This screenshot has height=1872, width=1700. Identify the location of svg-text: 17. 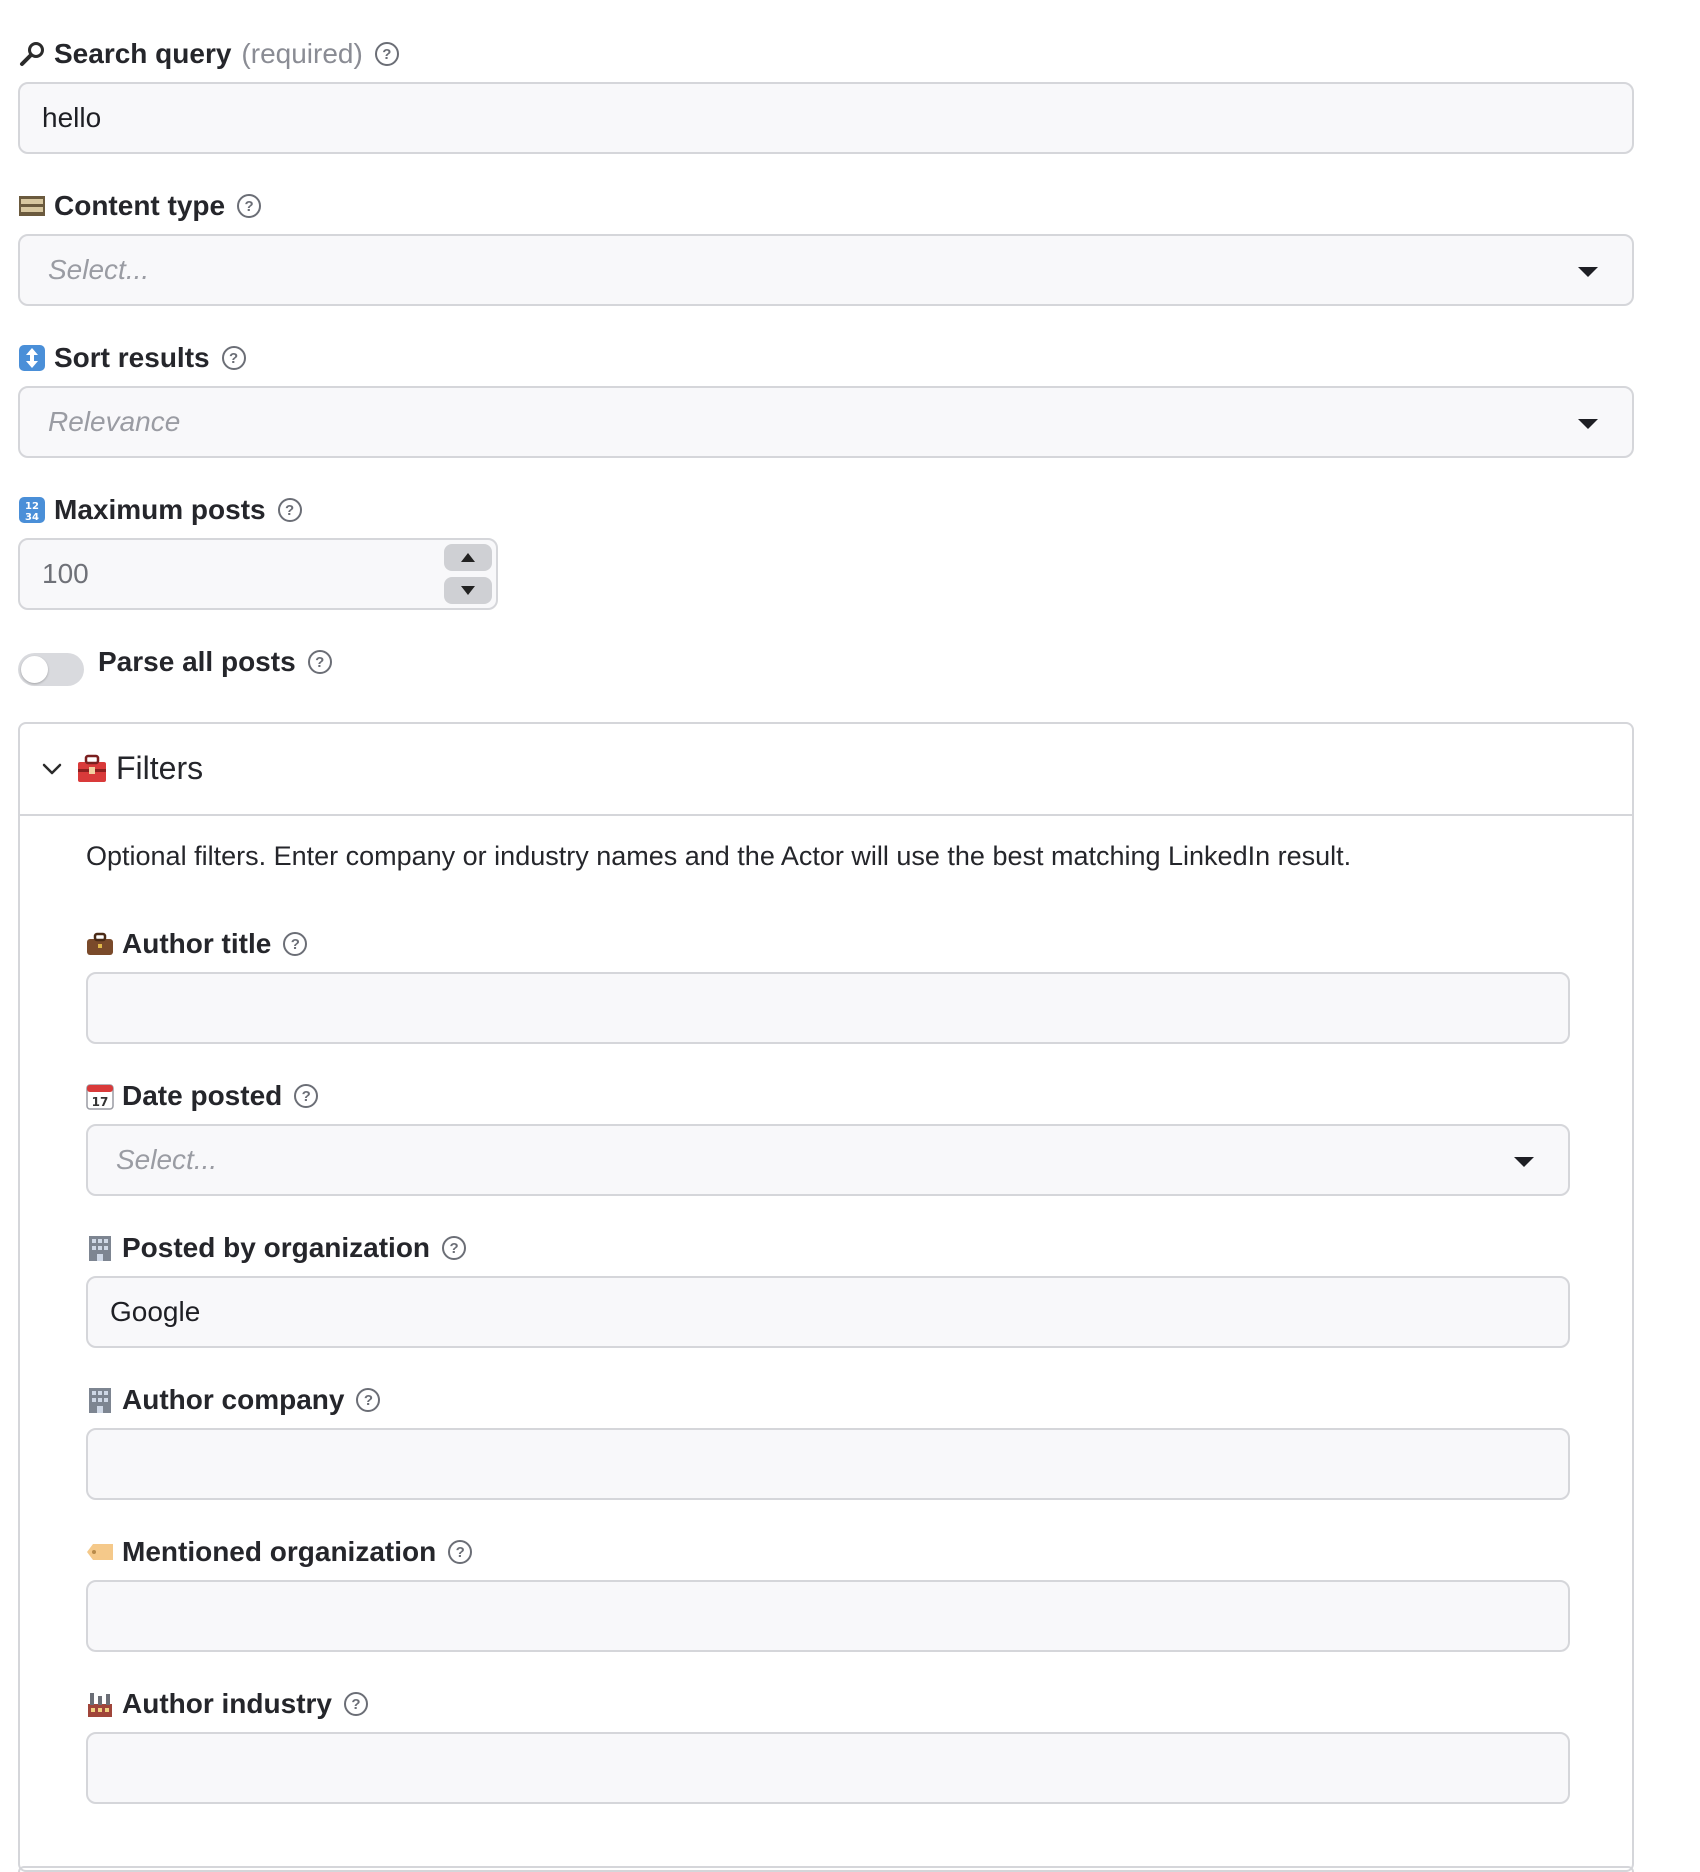
(100, 1102).